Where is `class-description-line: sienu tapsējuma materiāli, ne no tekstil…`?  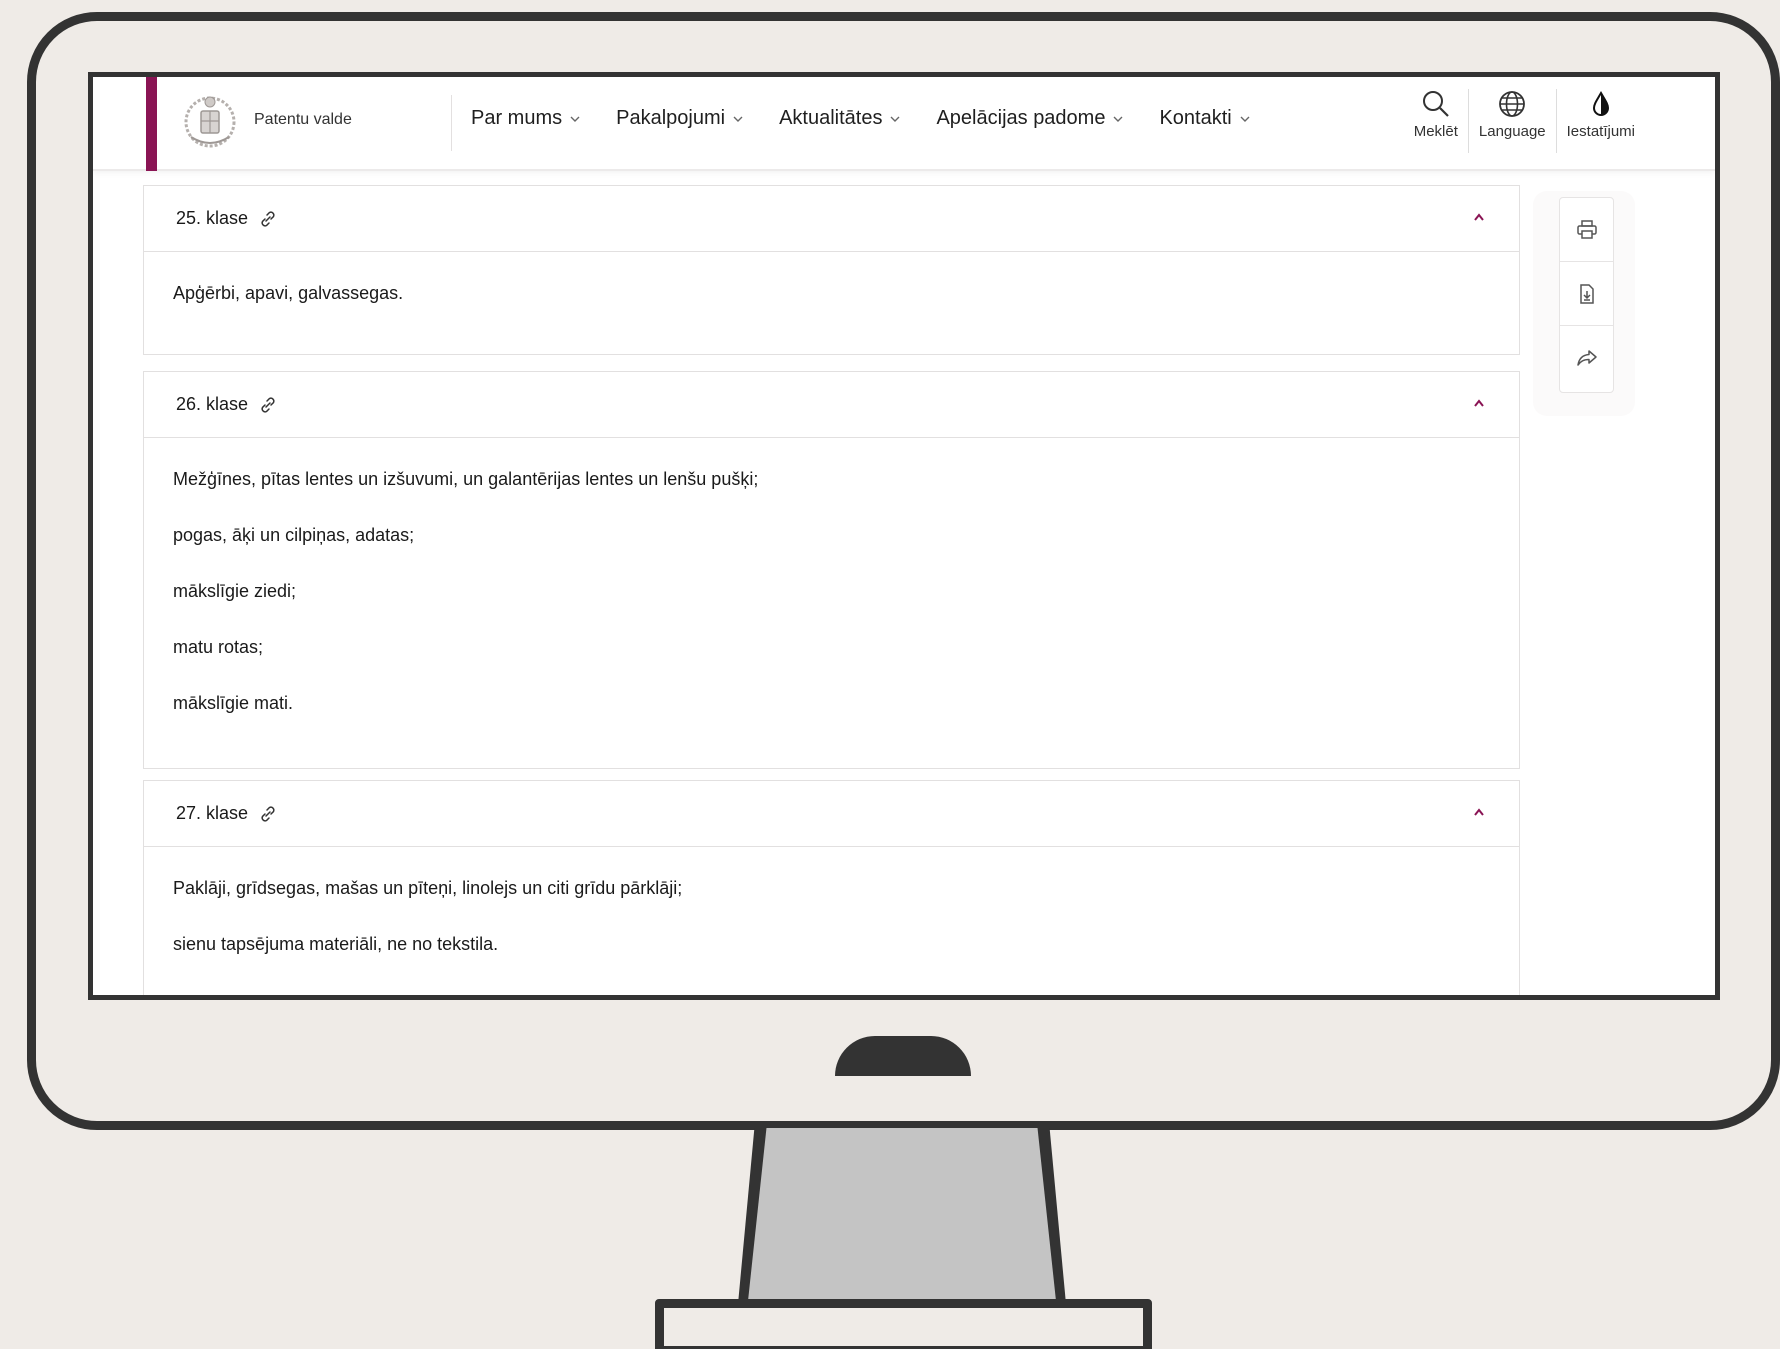
class-description-line: sienu tapsējuma materiāli, ne no tekstil… is located at coordinates (336, 944).